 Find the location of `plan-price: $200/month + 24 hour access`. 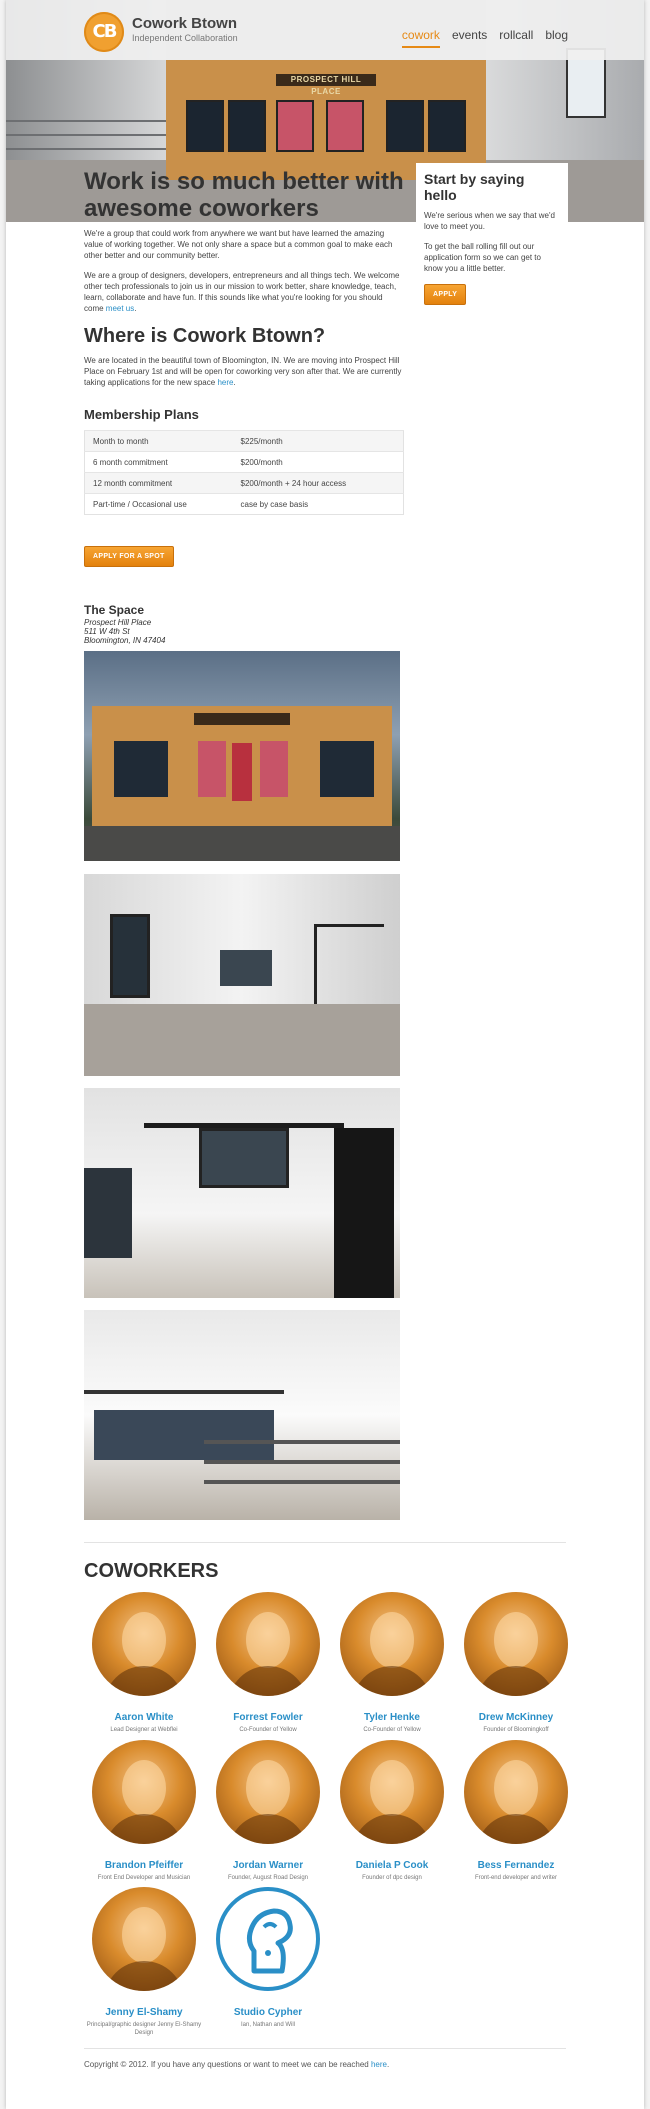

plan-price: $200/month + 24 hour access is located at coordinates (318, 483).